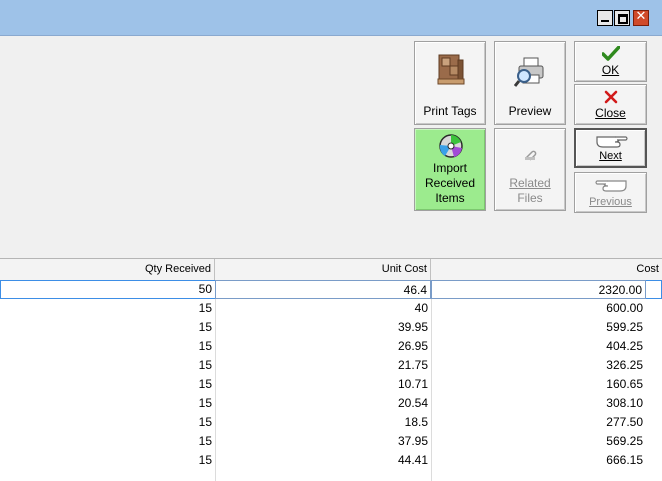 This screenshot has width=662, height=481. I want to click on table-row: 15 26.95 404.25, so click(331, 346).